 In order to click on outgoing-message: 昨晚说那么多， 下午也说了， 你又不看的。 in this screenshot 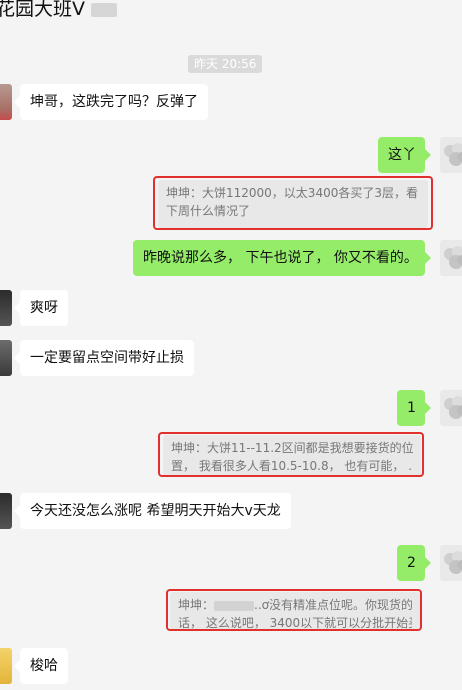, I will do `click(282, 258)`.